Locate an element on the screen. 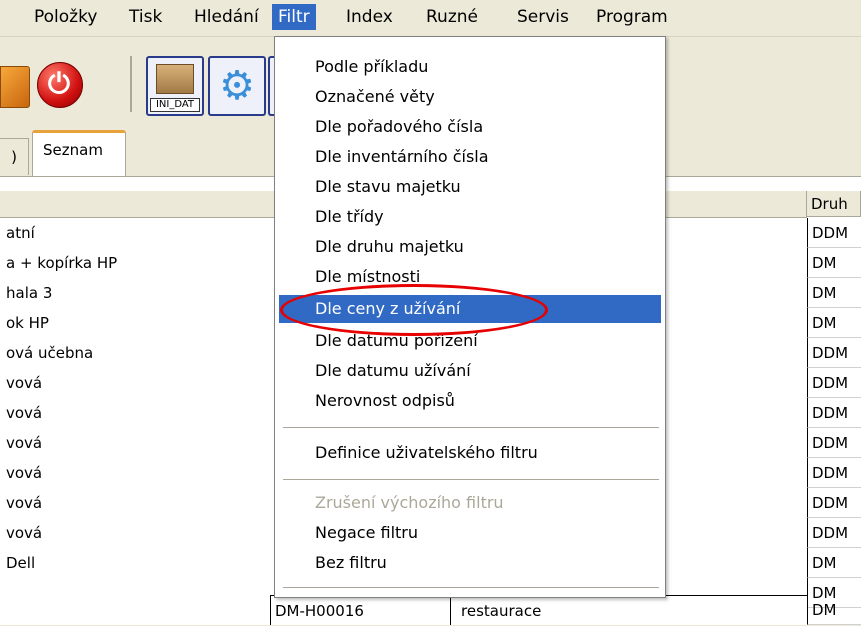  settings-button: ⚙ is located at coordinates (237, 86).